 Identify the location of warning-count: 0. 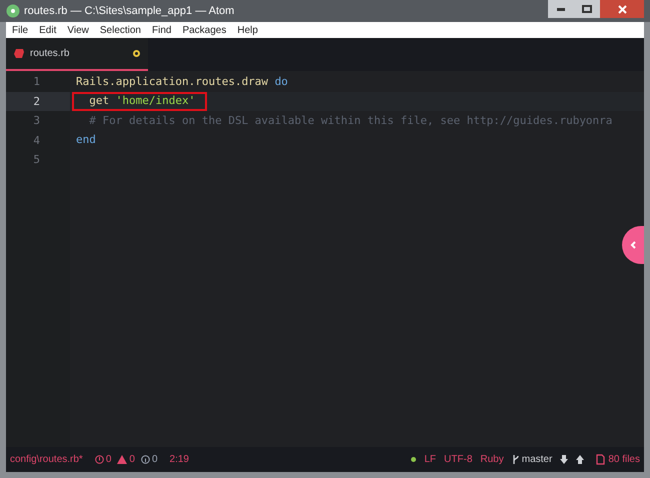
(132, 460).